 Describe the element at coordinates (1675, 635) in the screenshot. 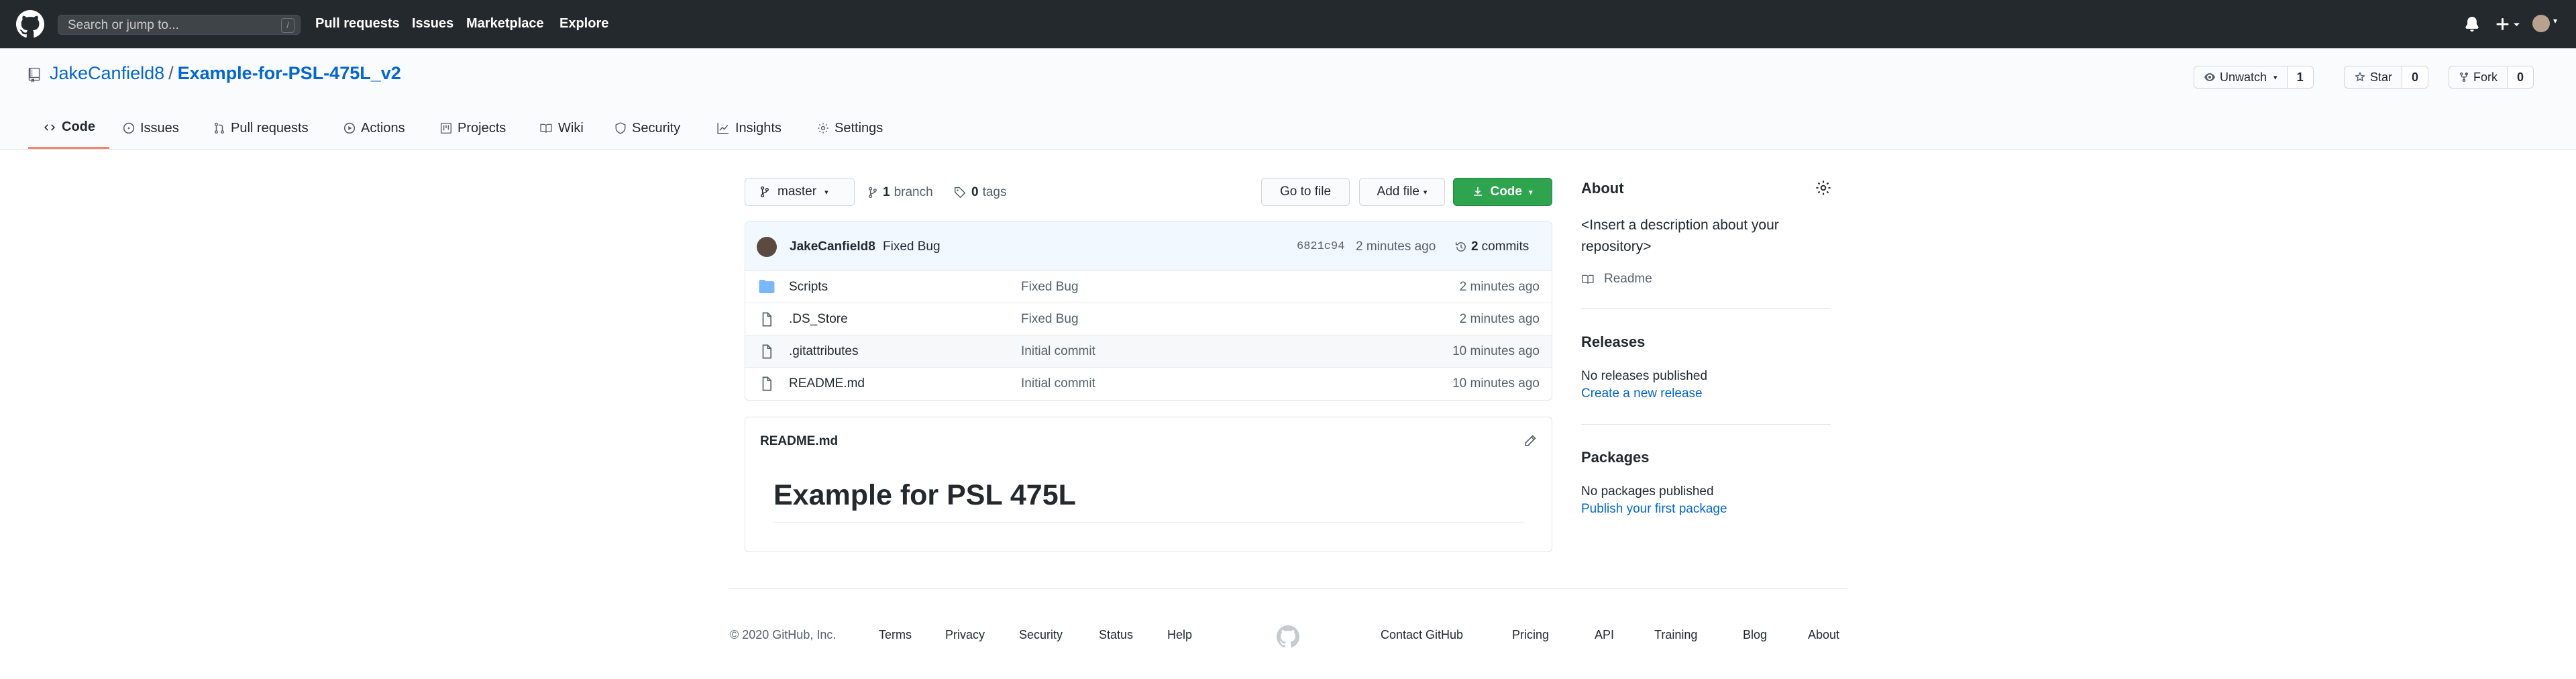

I see `footer-link-training: Training` at that location.